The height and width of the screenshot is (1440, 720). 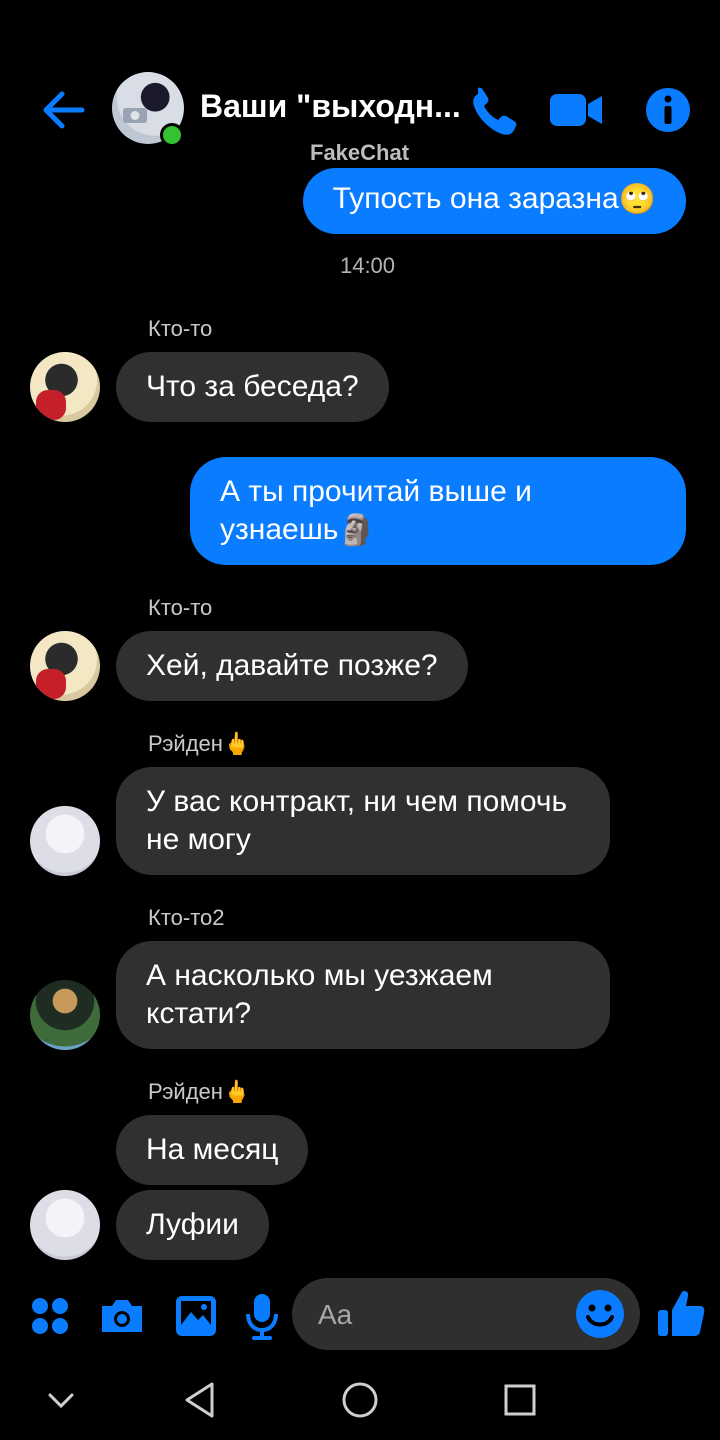 What do you see at coordinates (495, 111) in the screenshot?
I see `phone-icon` at bounding box center [495, 111].